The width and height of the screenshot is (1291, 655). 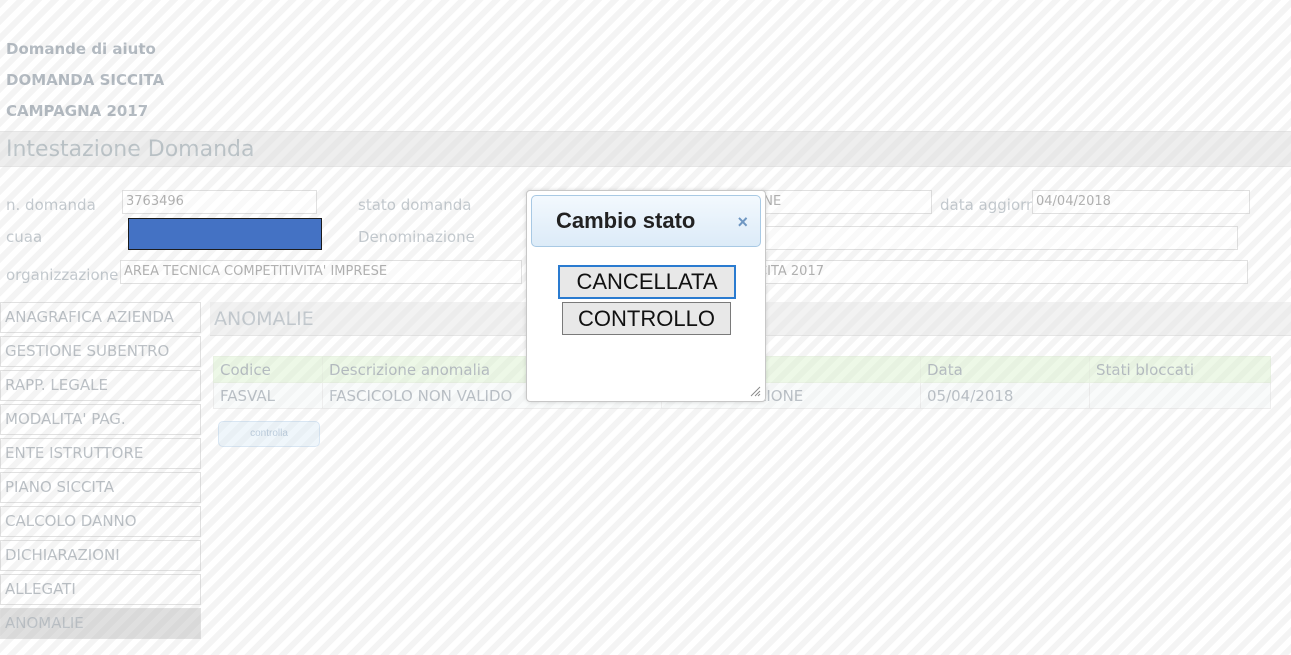 I want to click on num-domanda-field: 3763496, so click(x=219, y=202).